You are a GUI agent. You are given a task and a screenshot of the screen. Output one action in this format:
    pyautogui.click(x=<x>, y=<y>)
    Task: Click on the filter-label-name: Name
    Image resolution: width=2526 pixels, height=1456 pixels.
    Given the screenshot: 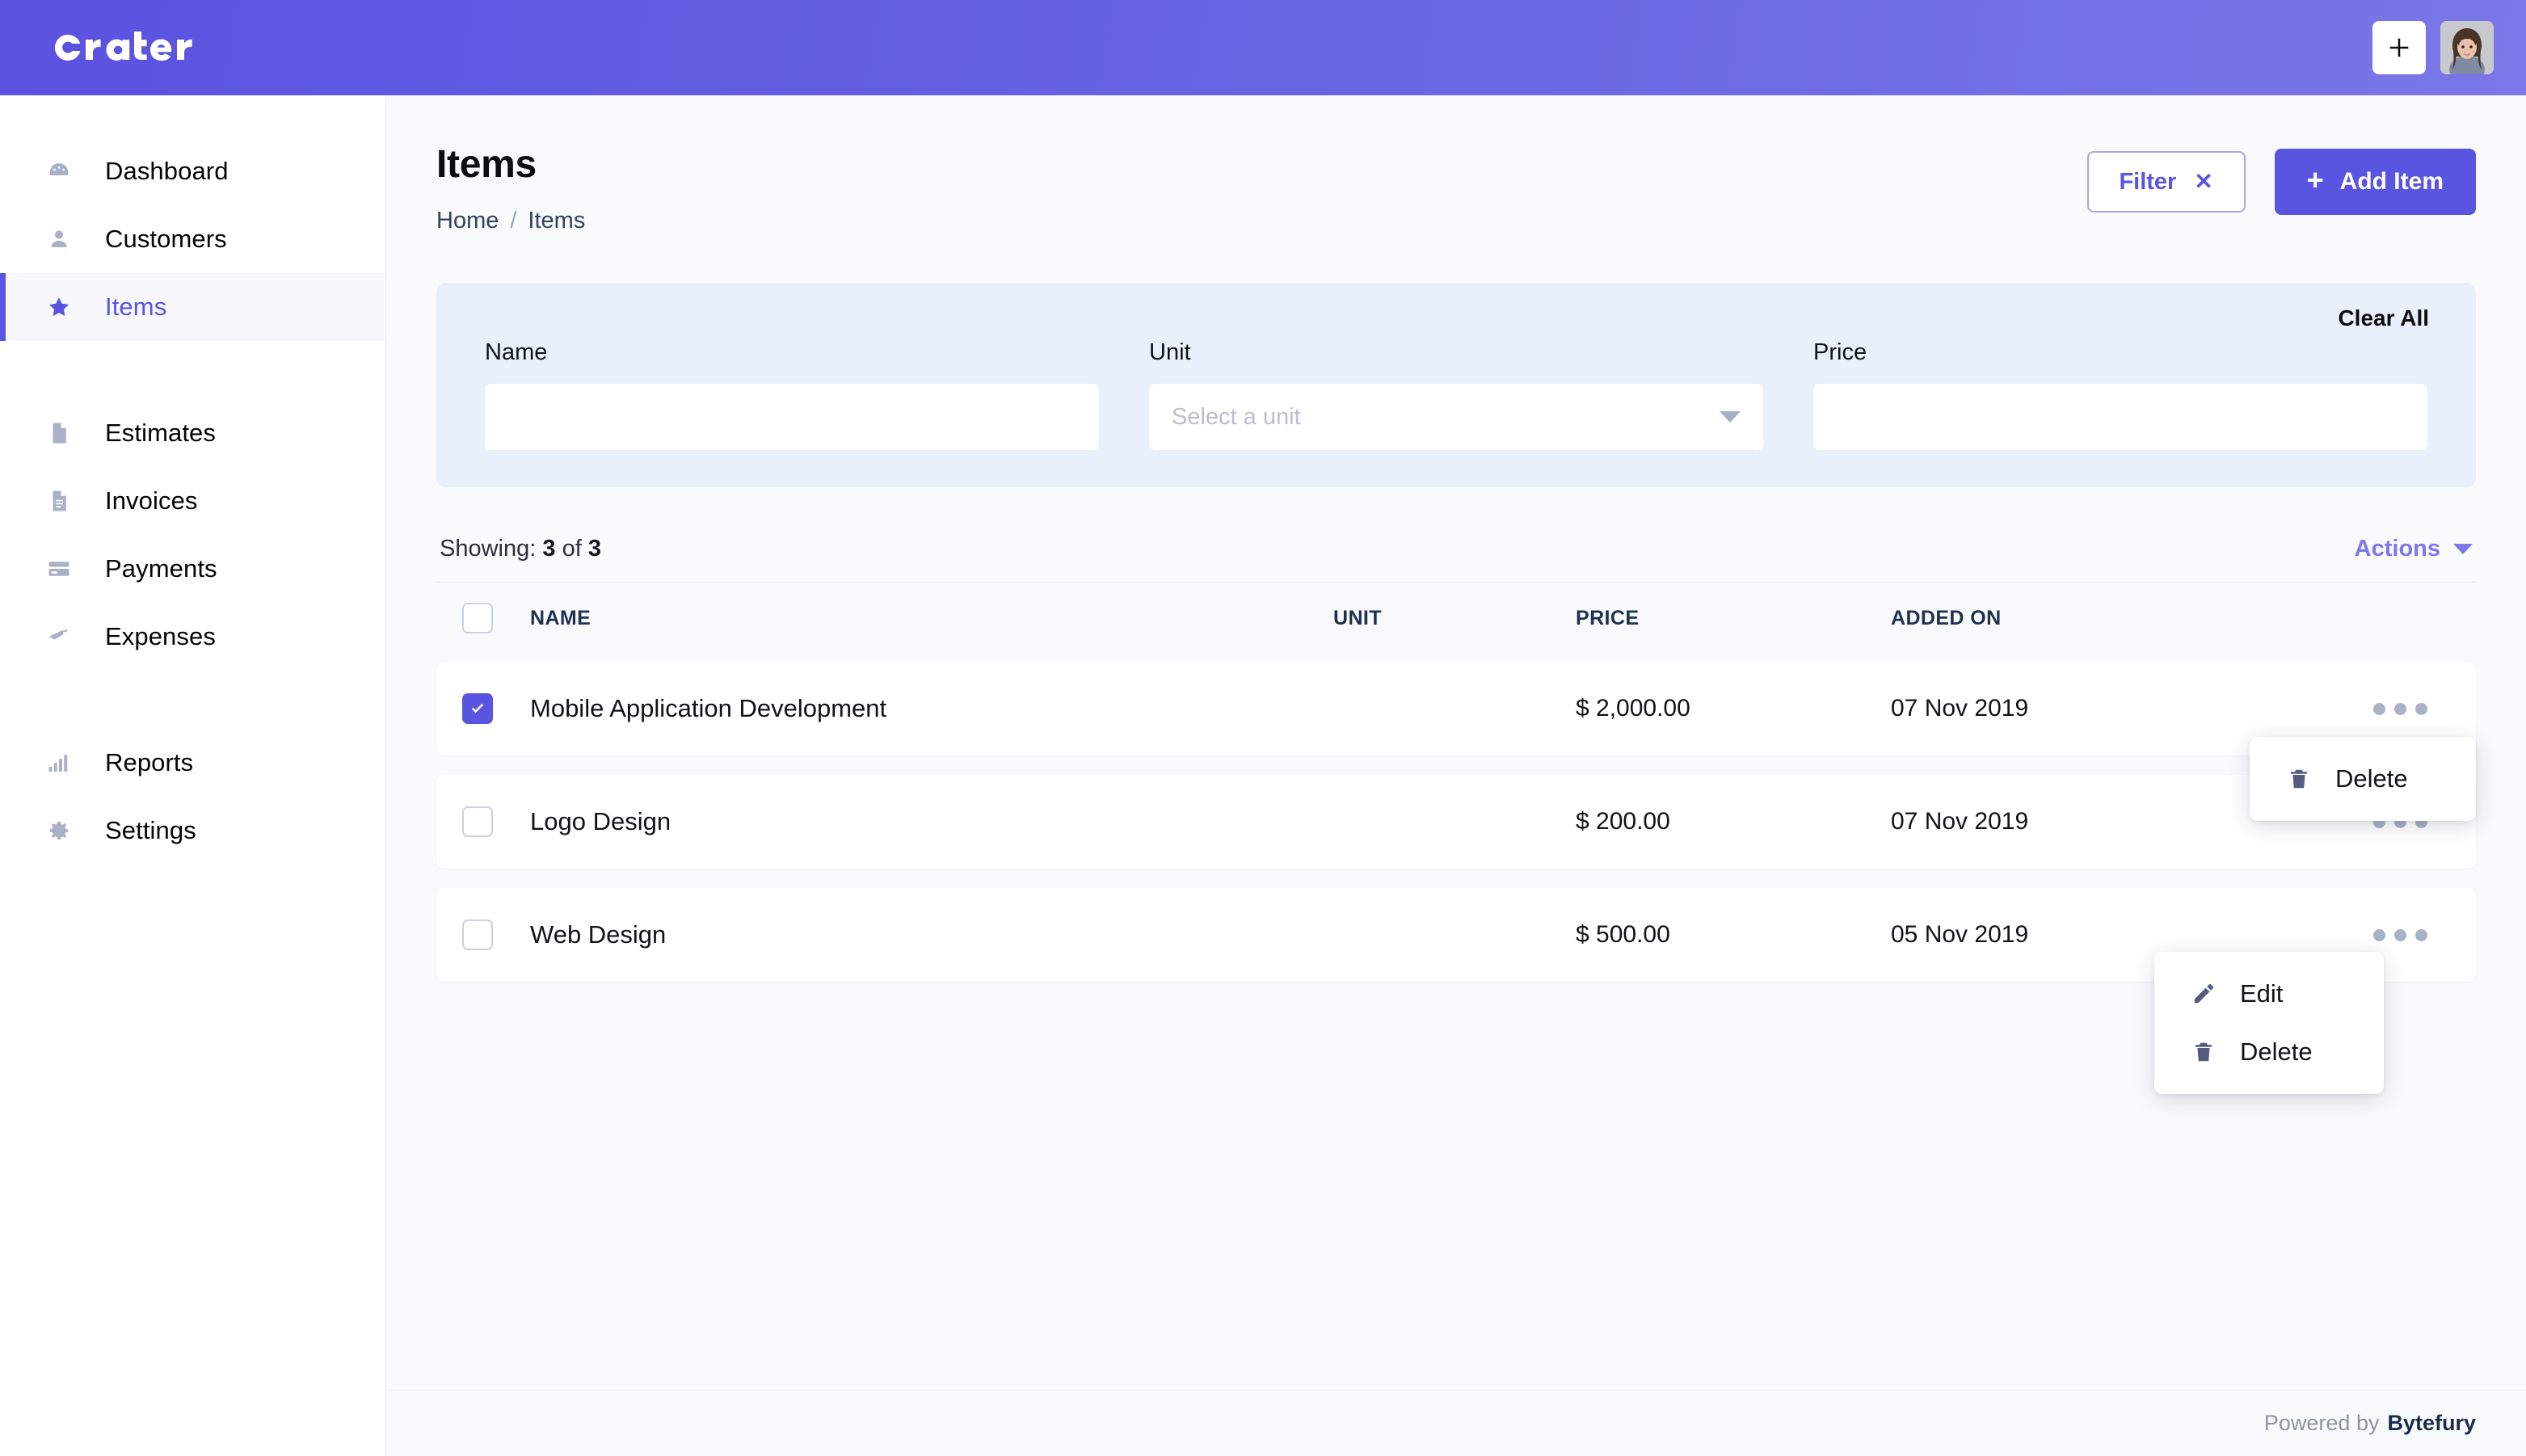 What is the action you would take?
    pyautogui.click(x=516, y=352)
    